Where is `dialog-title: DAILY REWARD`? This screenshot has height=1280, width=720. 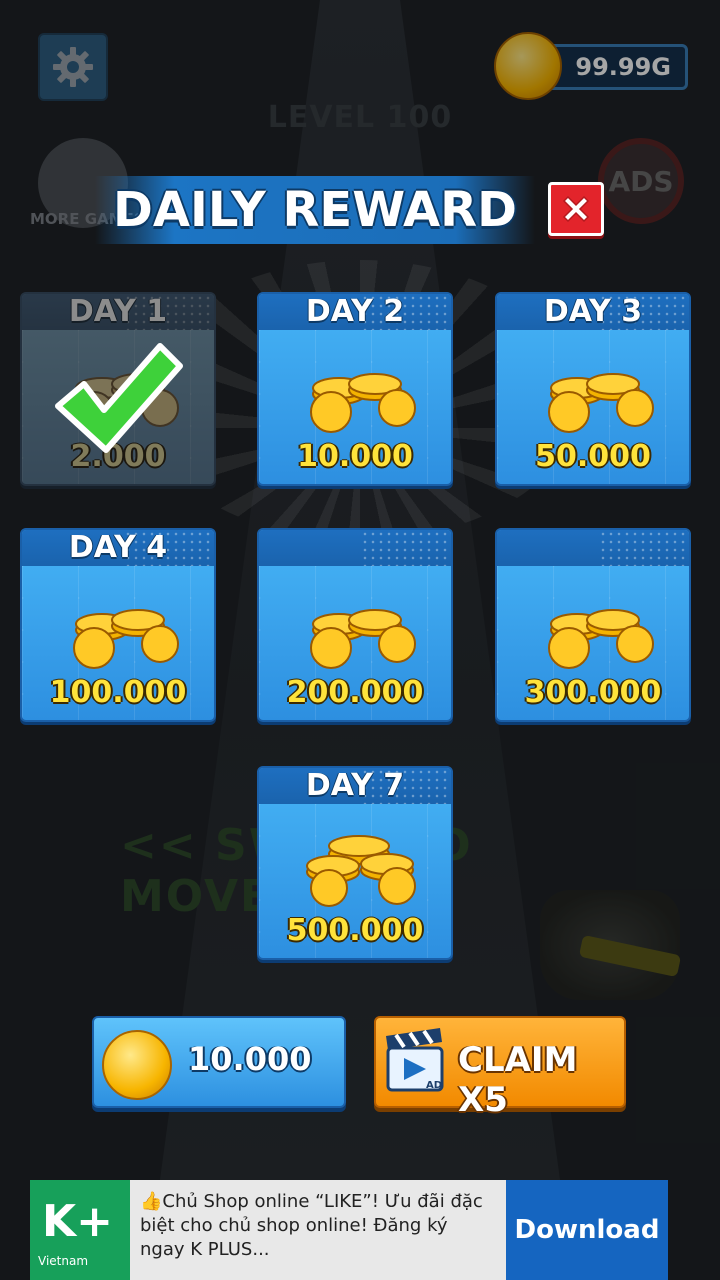 dialog-title: DAILY REWARD is located at coordinates (315, 210).